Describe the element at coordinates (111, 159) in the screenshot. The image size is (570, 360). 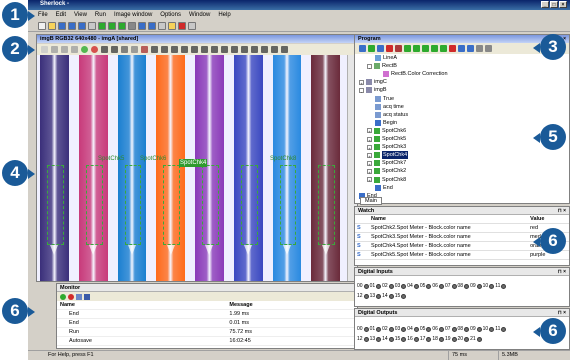
I see `spot-label: SpotChk5` at that location.